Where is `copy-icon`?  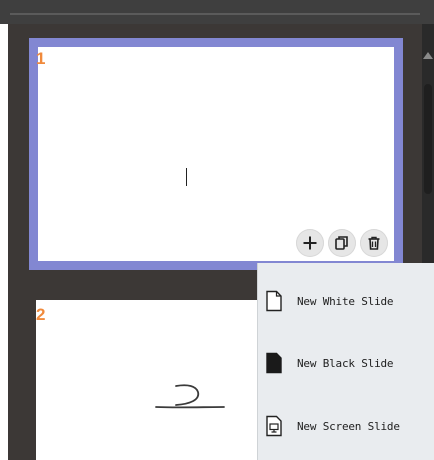 copy-icon is located at coordinates (341, 243).